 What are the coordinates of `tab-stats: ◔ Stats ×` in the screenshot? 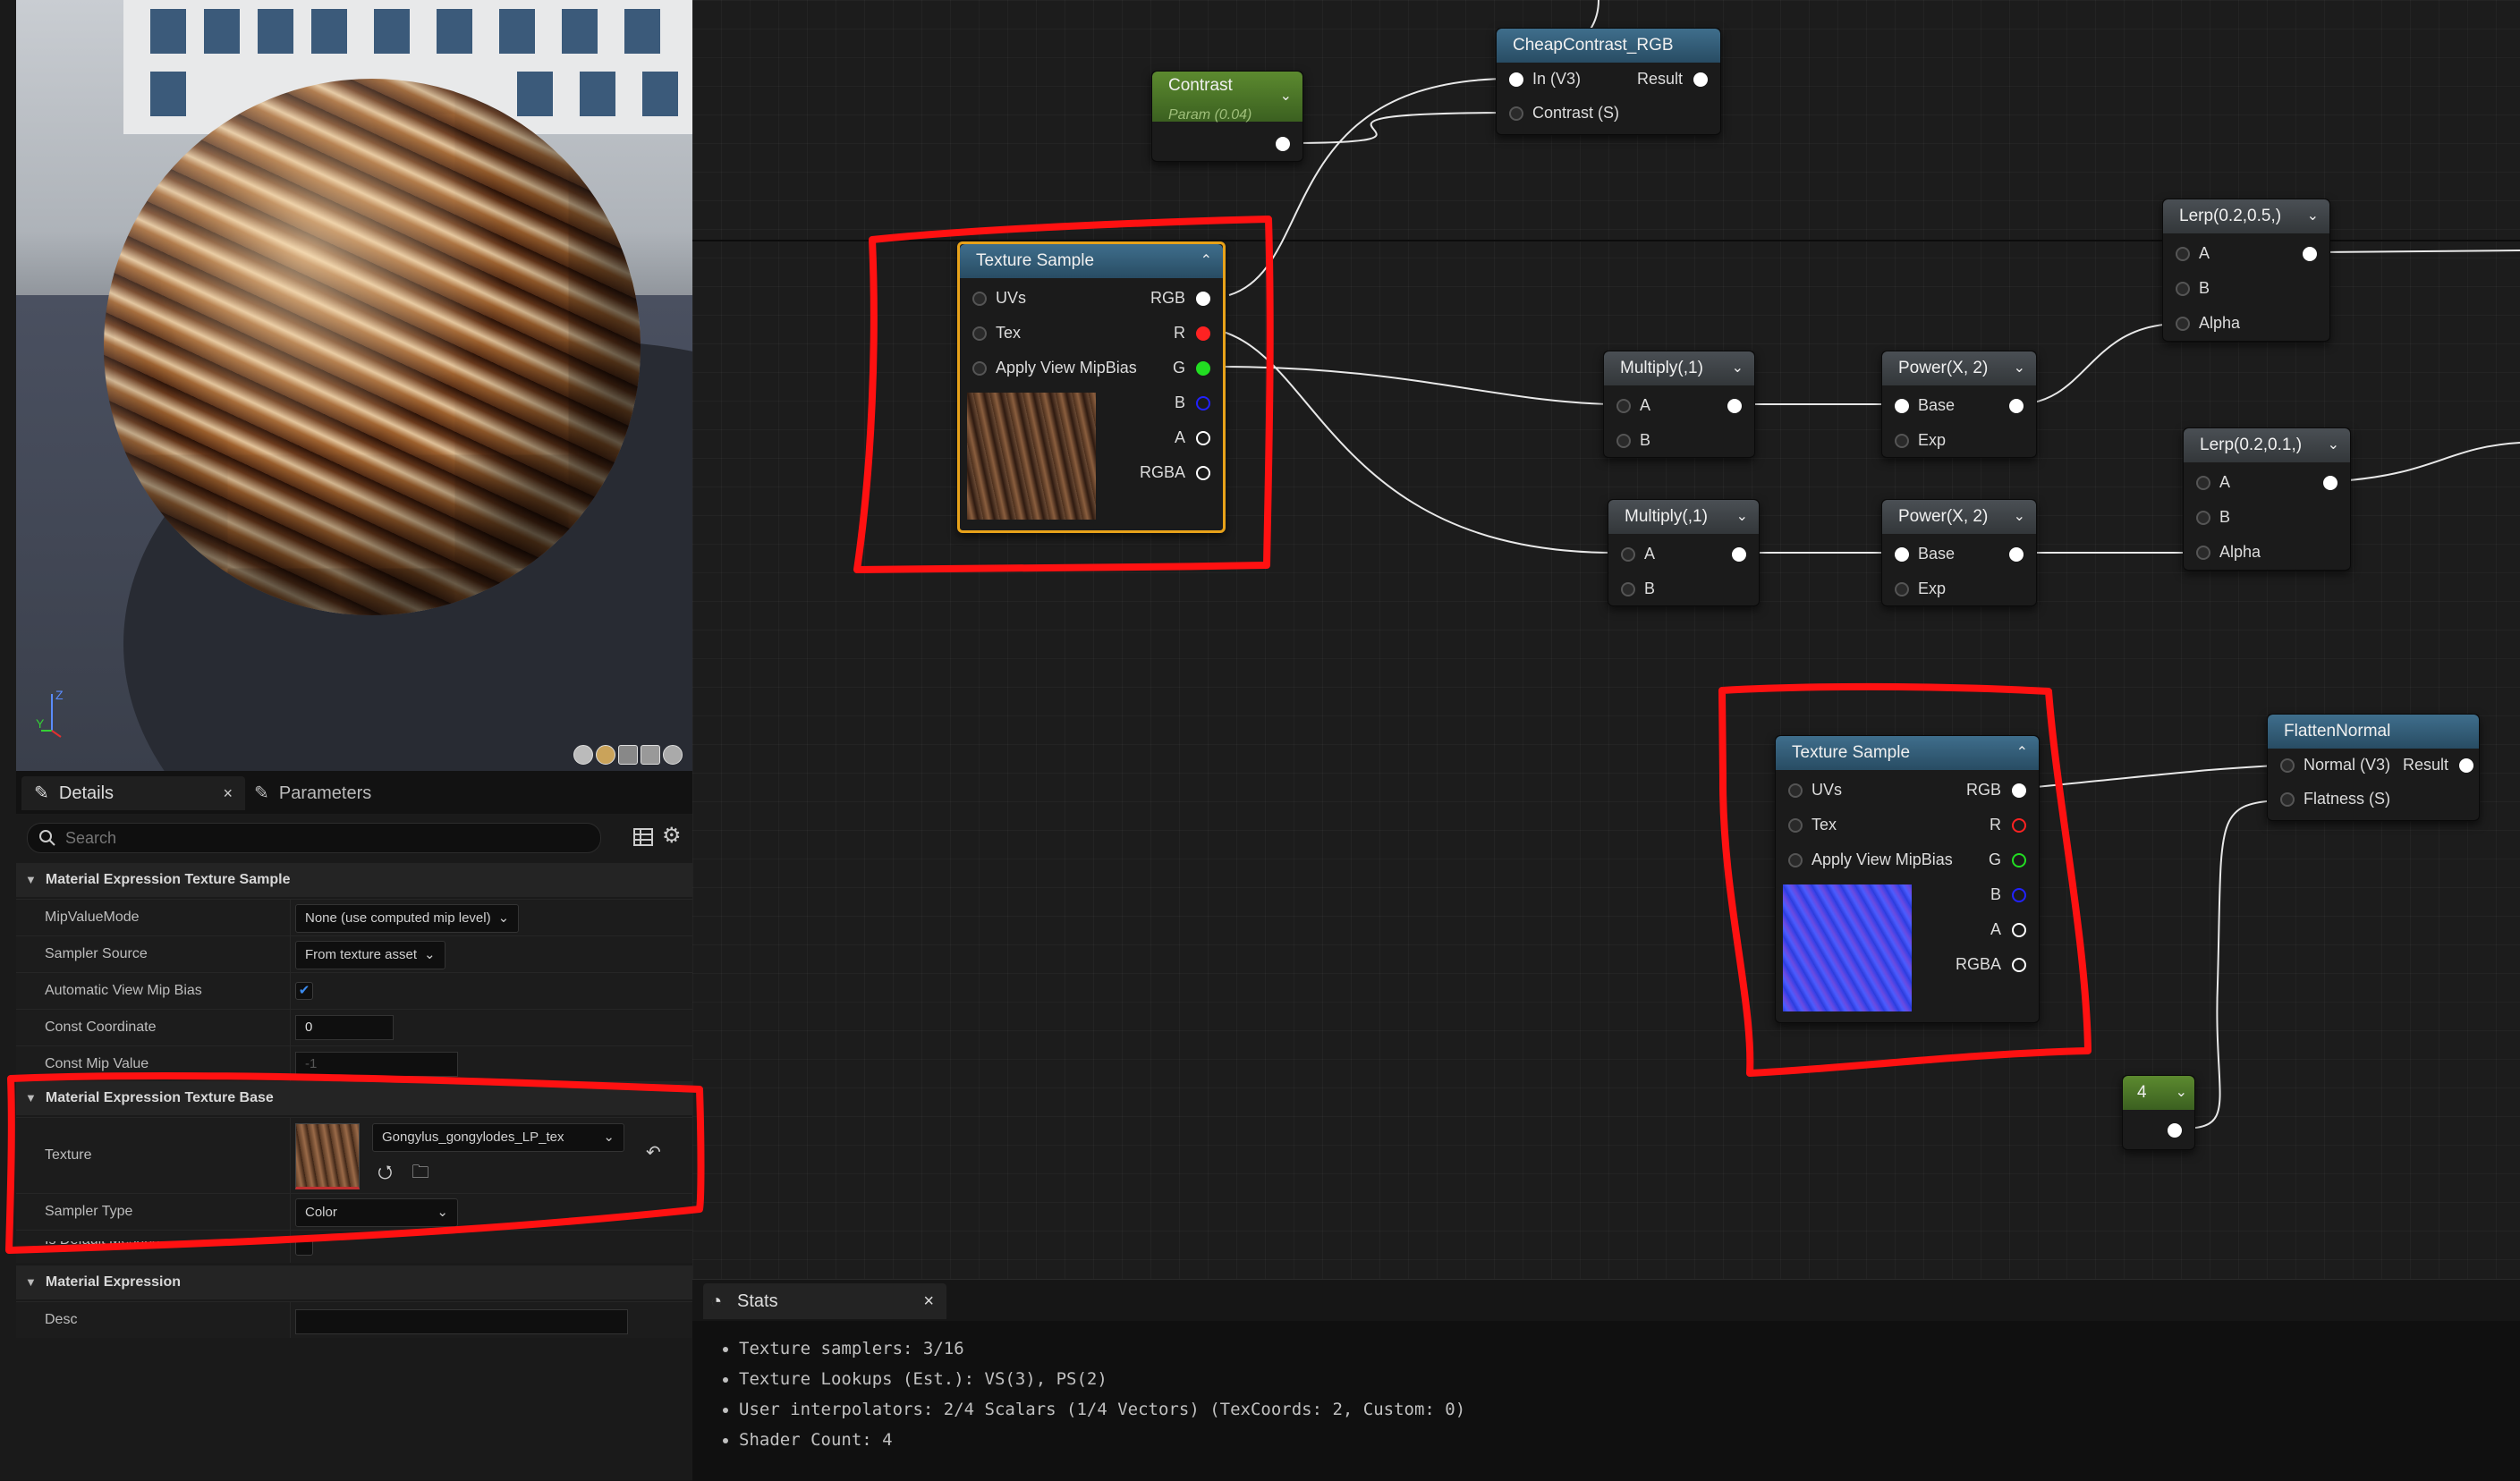 It's located at (824, 1301).